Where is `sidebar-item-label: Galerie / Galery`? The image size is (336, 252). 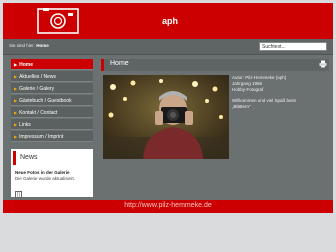
sidebar-item-label: Galerie / Galery is located at coordinates (37, 89).